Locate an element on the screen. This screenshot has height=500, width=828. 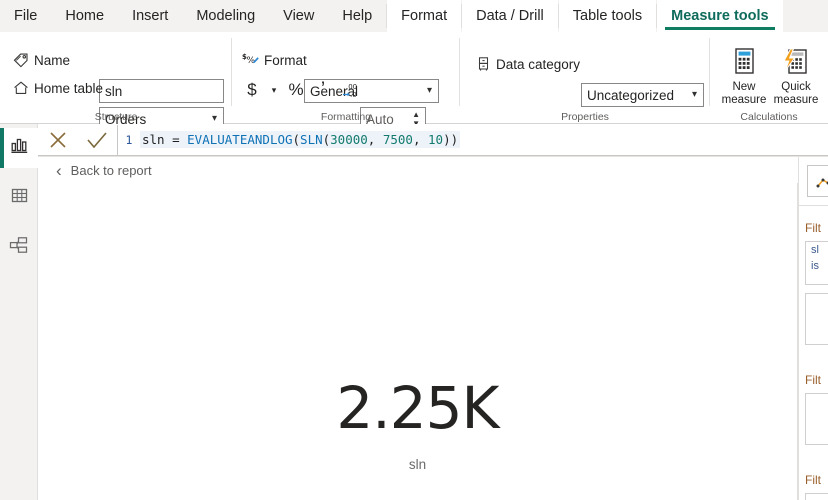
measure-name-label: Name is located at coordinates (52, 60).